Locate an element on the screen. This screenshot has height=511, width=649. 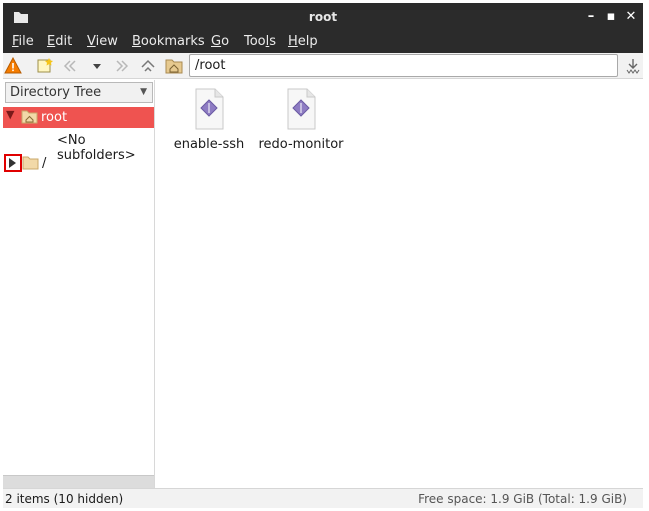
tree-item-label: root is located at coordinates (54, 117).